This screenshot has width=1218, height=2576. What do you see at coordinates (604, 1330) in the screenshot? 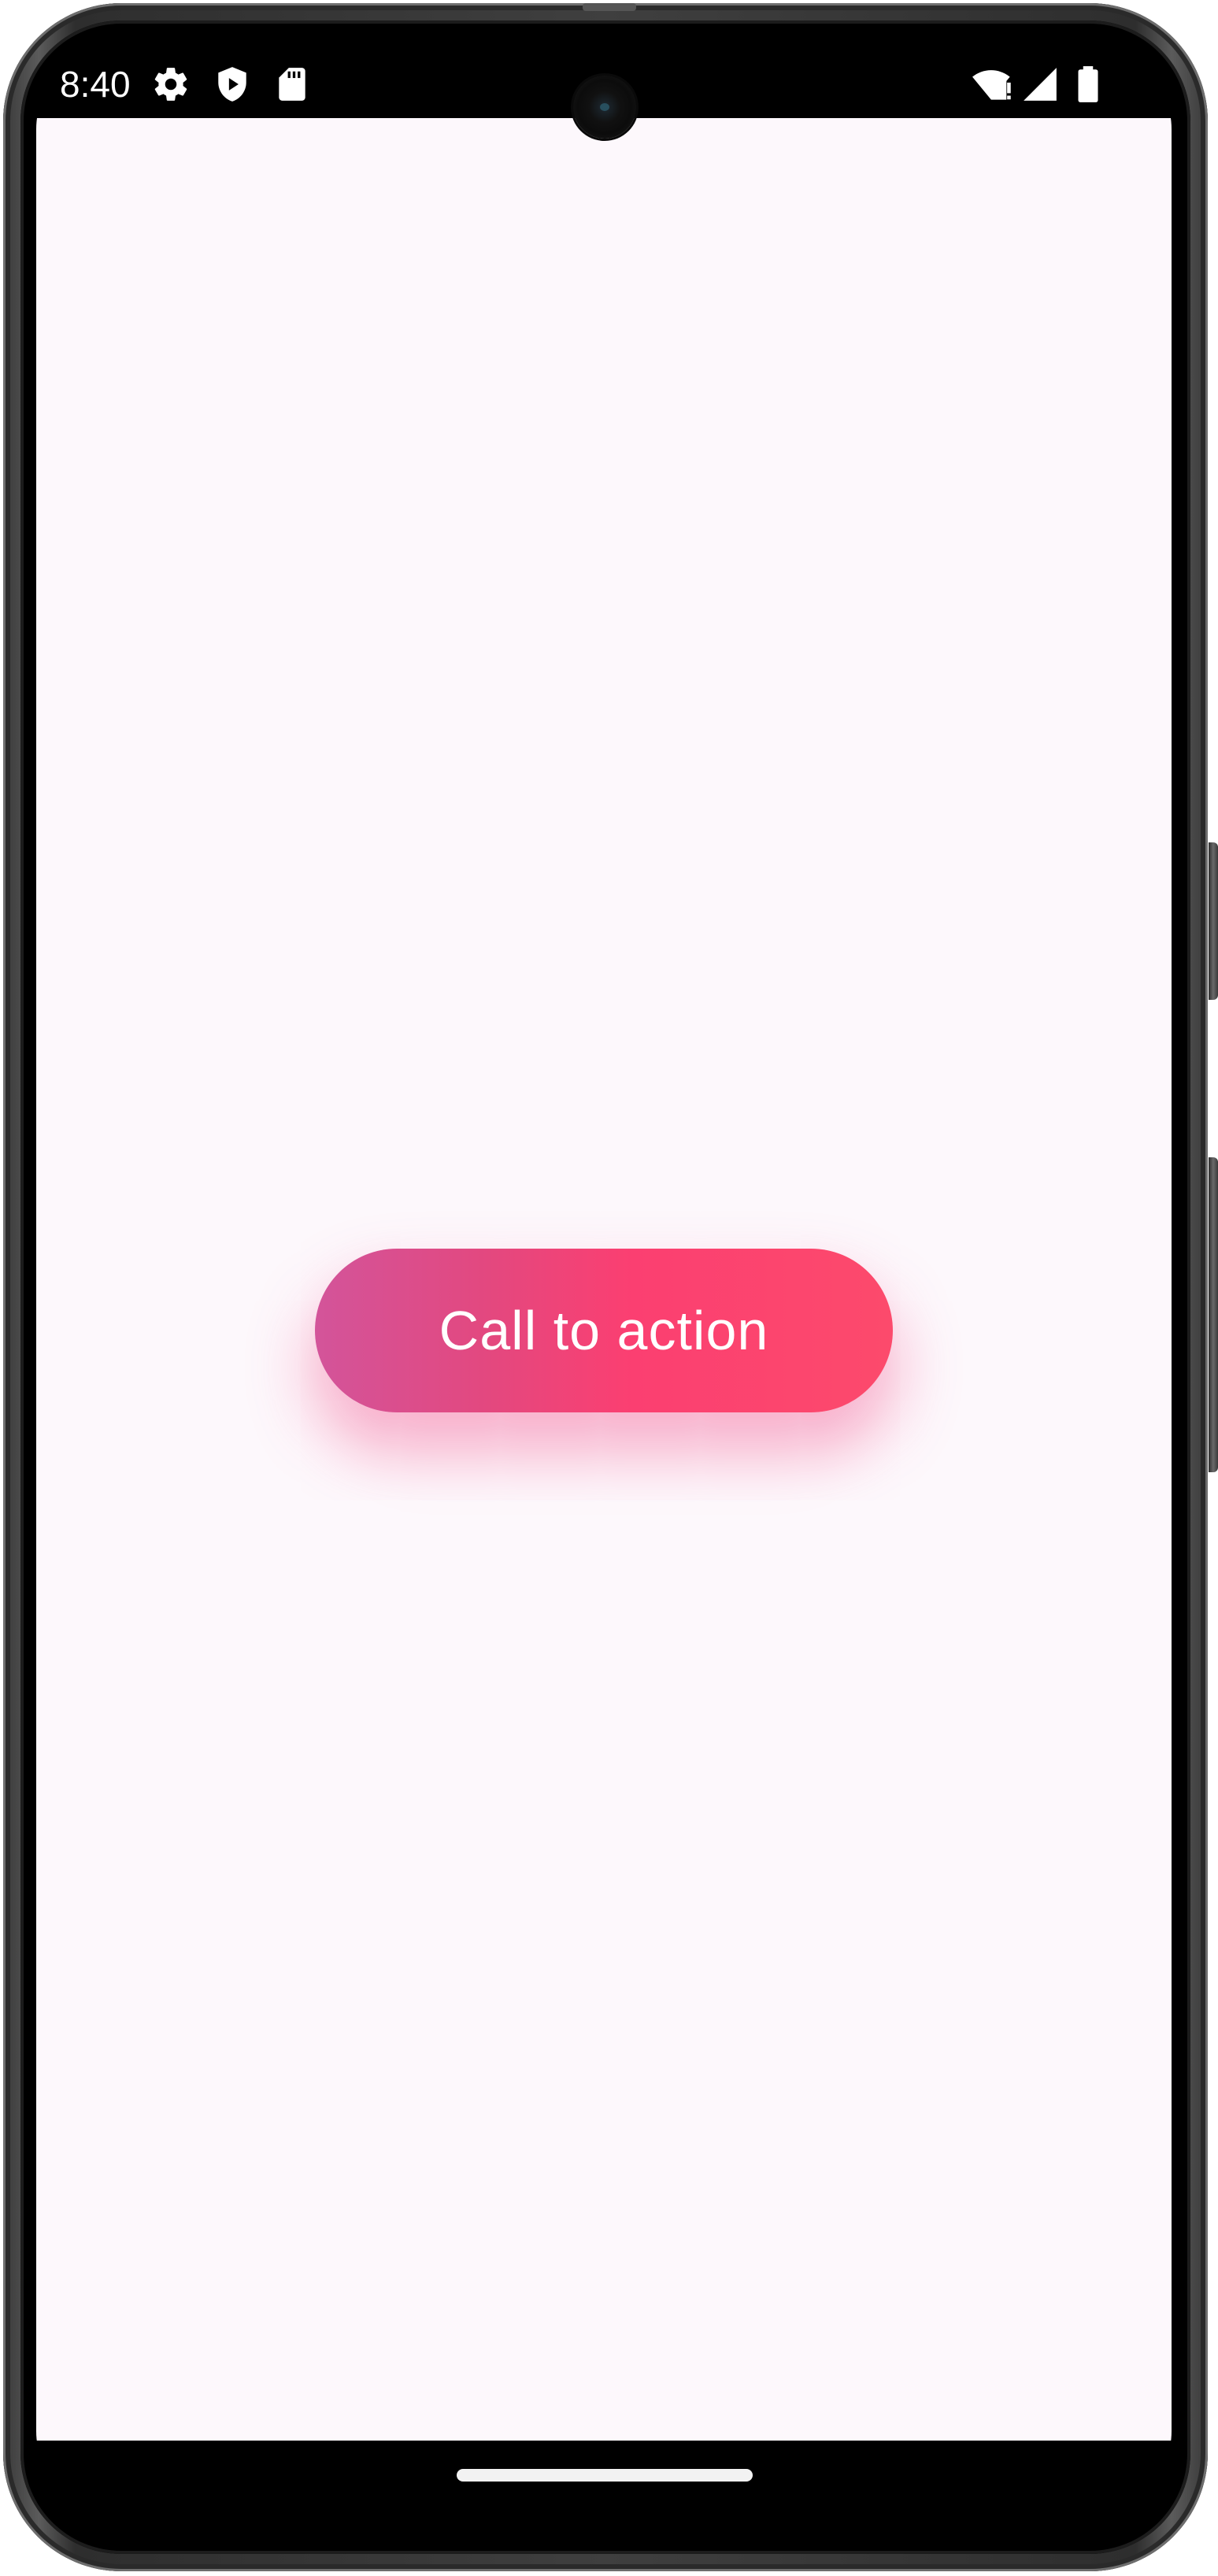
I see `call-to-action-button: Call to action` at bounding box center [604, 1330].